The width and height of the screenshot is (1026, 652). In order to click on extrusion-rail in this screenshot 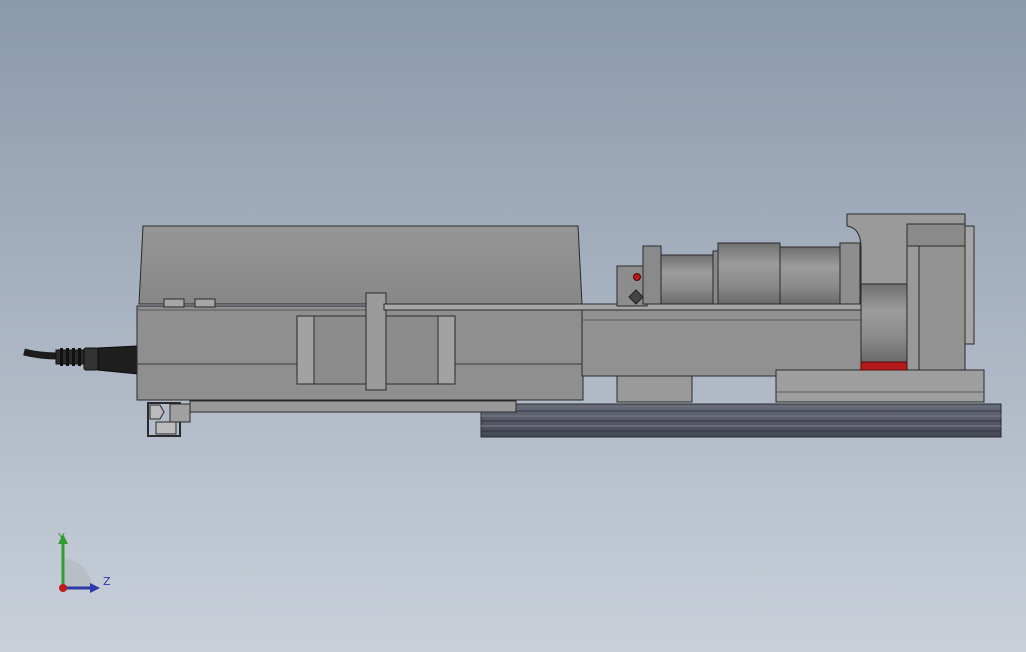, I will do `click(741, 420)`.